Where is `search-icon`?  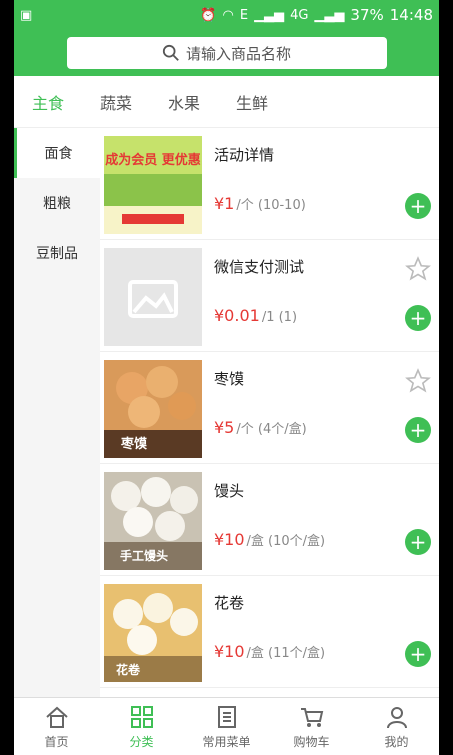
search-icon is located at coordinates (170, 52).